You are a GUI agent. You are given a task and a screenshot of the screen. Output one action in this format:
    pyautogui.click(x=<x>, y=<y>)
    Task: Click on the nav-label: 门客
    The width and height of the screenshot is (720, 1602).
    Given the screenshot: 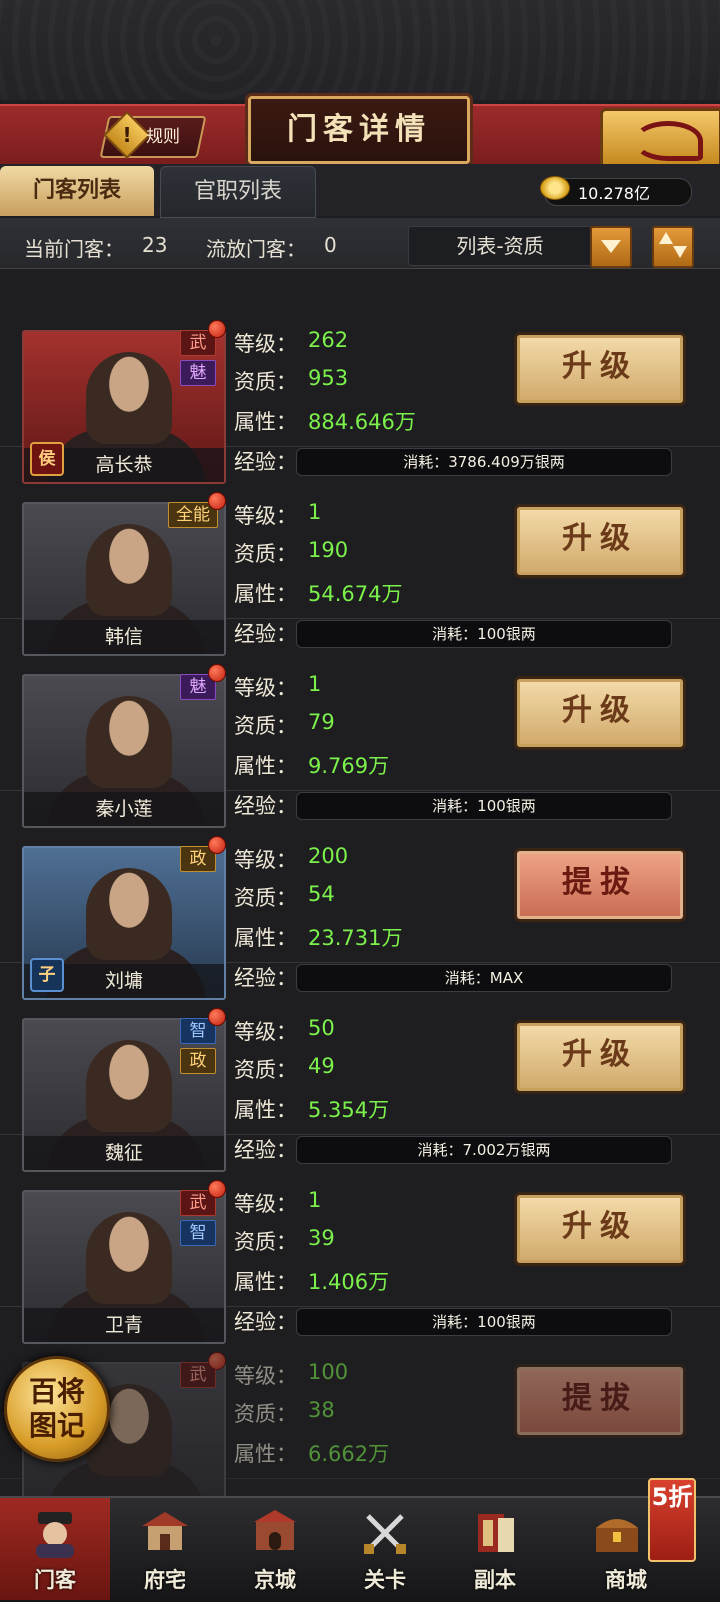 What is the action you would take?
    pyautogui.click(x=55, y=1580)
    